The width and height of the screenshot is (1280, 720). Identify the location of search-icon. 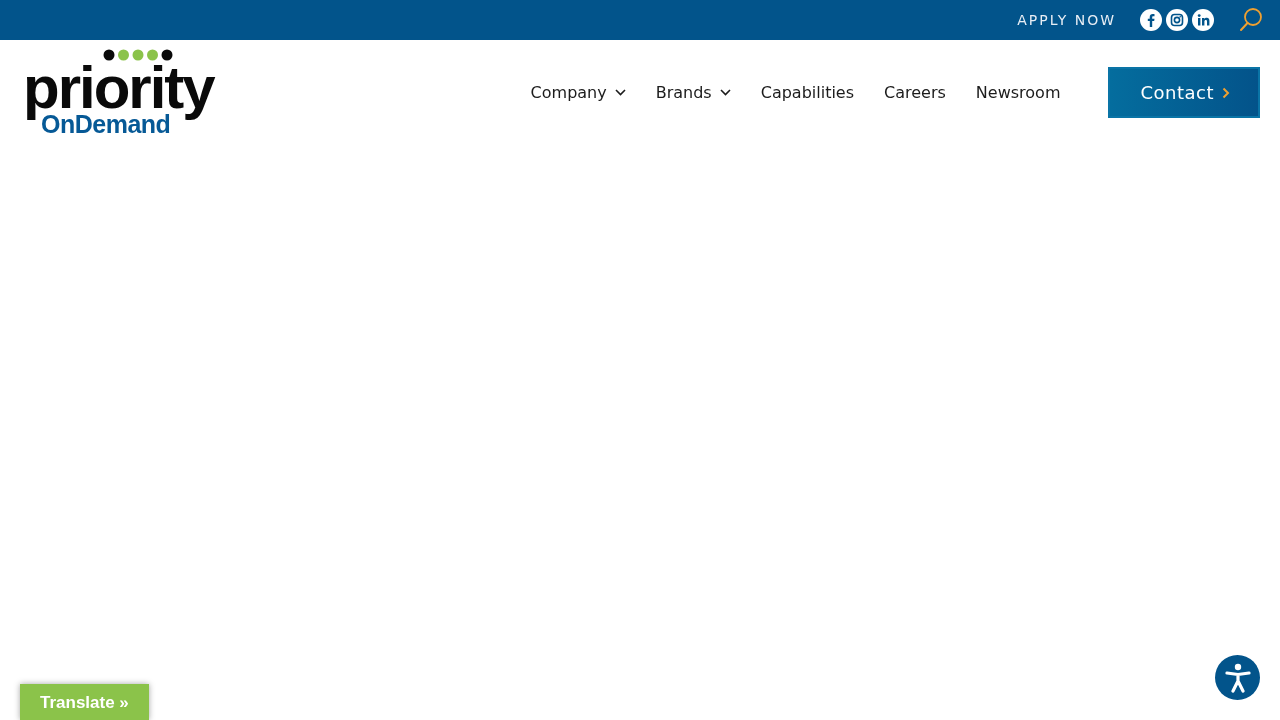
(1251, 20).